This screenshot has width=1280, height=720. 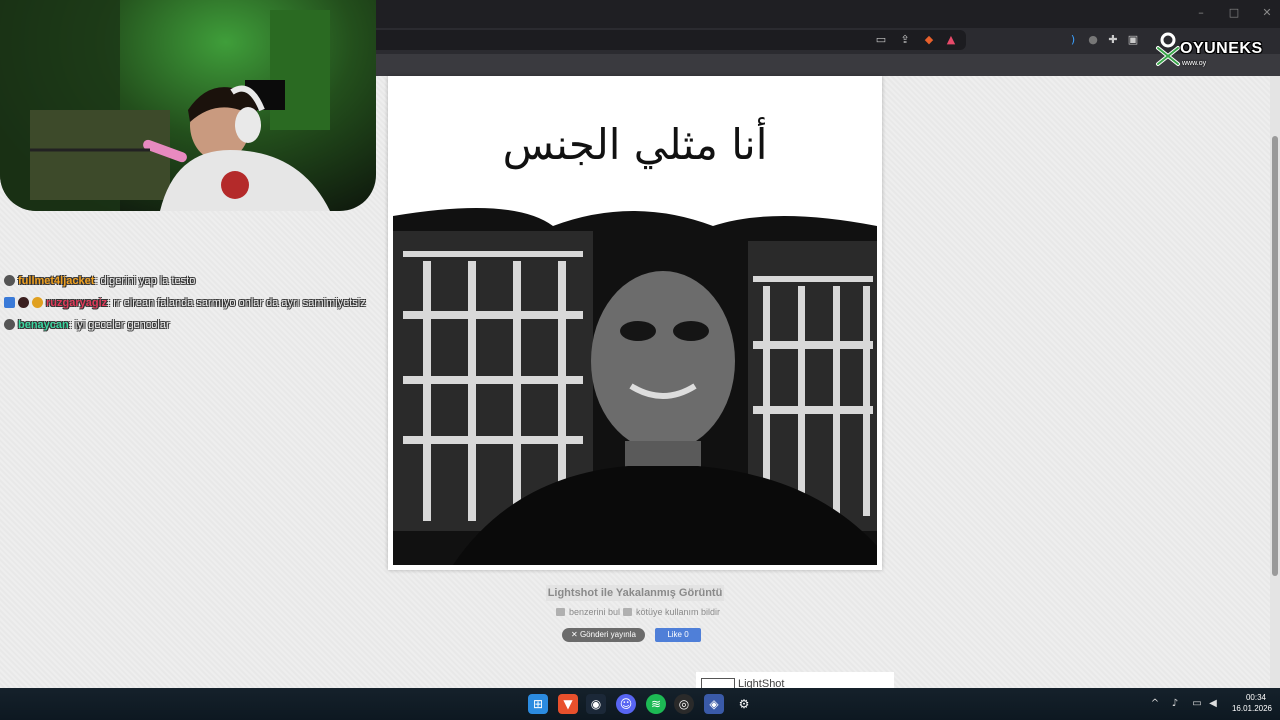 I want to click on screen-icon: ▭, so click(x=881, y=40).